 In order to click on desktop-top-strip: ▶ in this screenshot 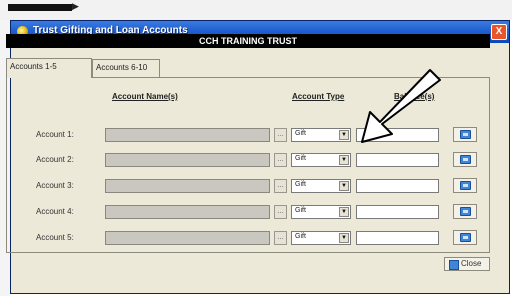, I will do `click(256, 10)`.